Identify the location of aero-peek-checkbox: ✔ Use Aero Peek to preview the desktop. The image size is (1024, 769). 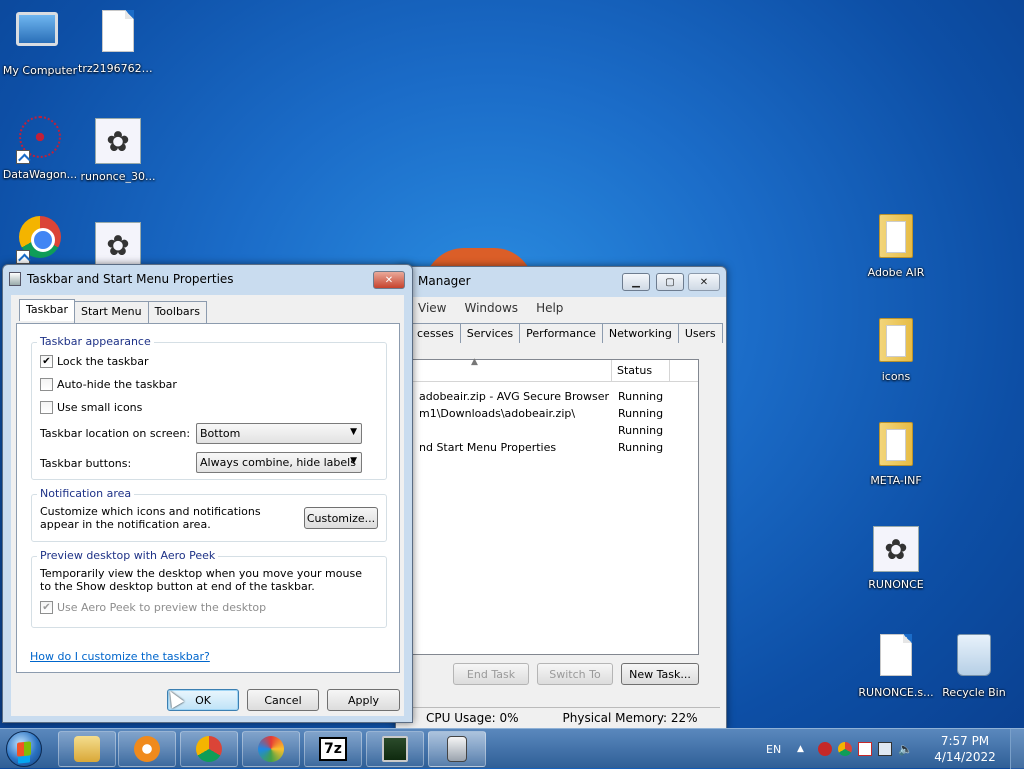
(153, 607).